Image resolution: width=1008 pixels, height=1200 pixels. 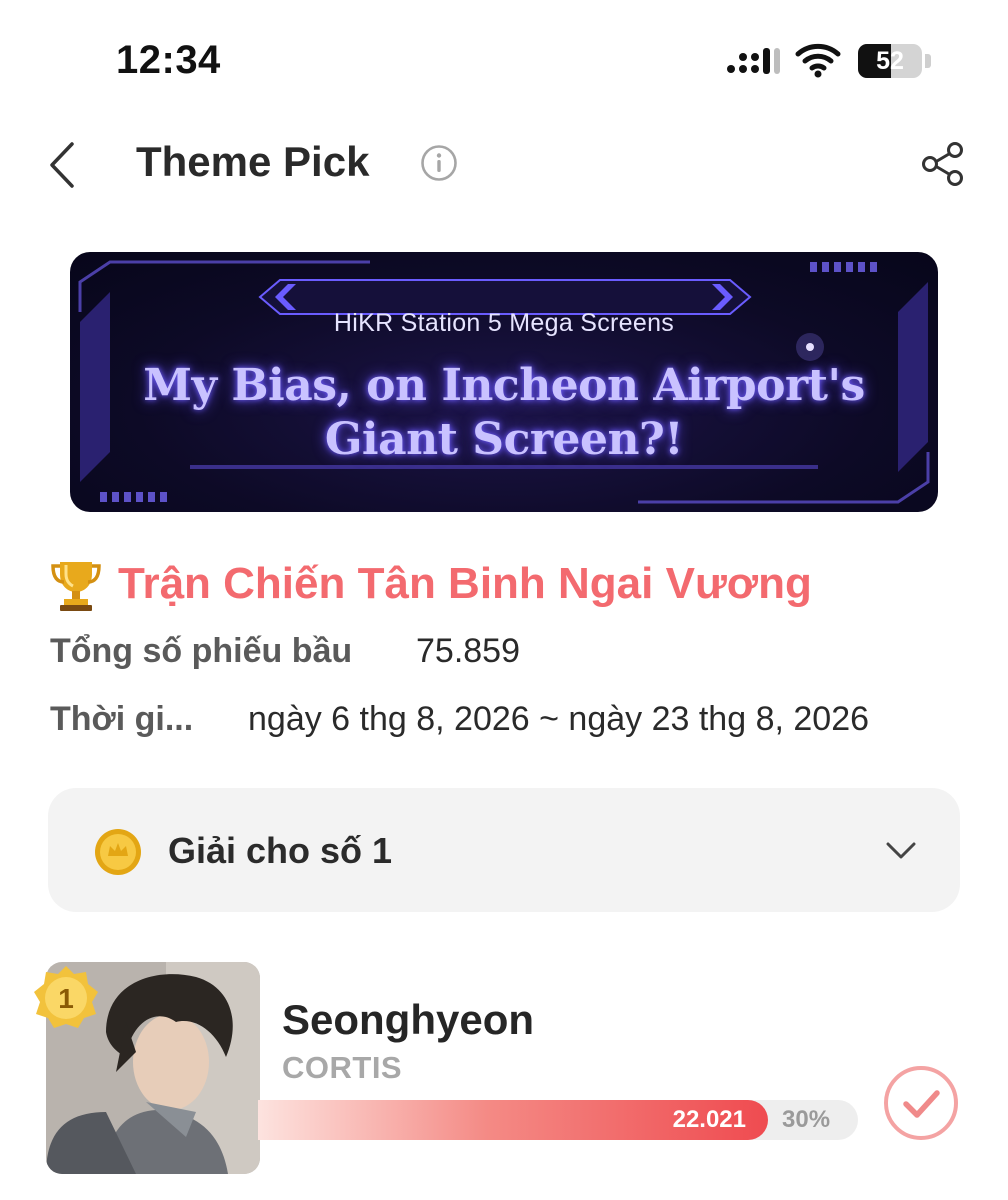 I want to click on coin-icon, so click(x=118, y=852).